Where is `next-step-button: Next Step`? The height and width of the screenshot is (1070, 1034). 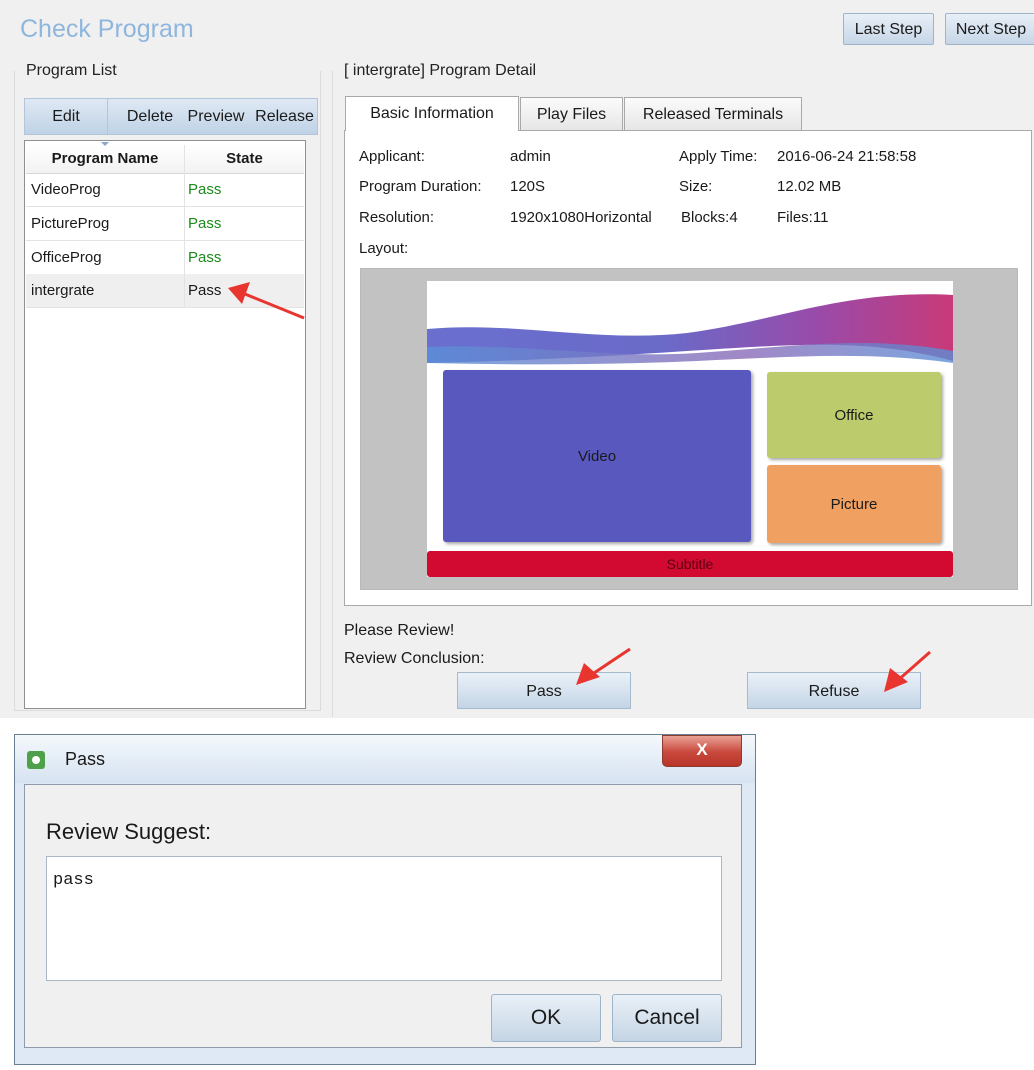 next-step-button: Next Step is located at coordinates (989, 29).